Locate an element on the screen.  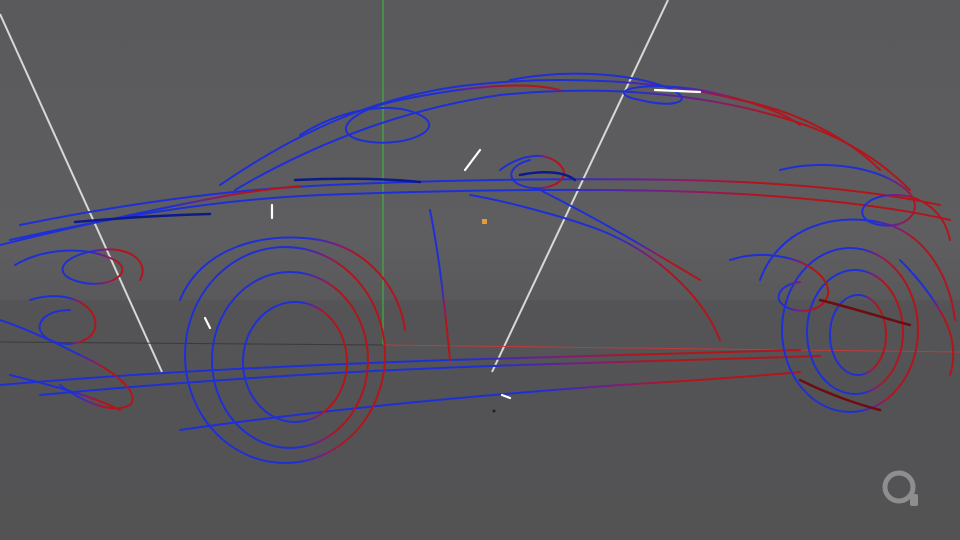
sketch-diagonal is located at coordinates (620, 235).